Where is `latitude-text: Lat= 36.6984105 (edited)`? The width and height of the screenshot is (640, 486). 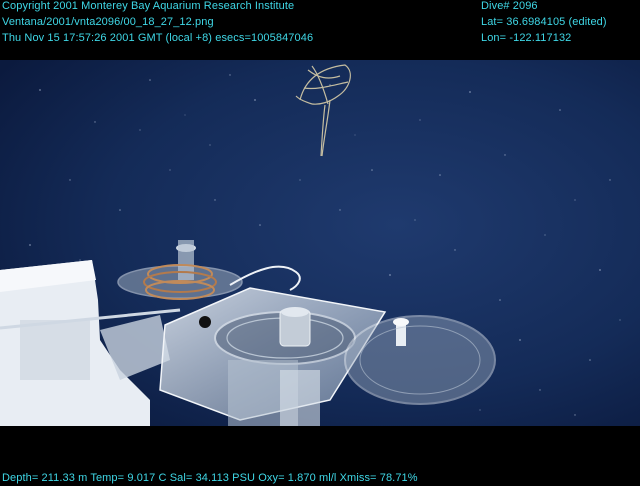
latitude-text: Lat= 36.6984105 (edited) is located at coordinates (544, 22).